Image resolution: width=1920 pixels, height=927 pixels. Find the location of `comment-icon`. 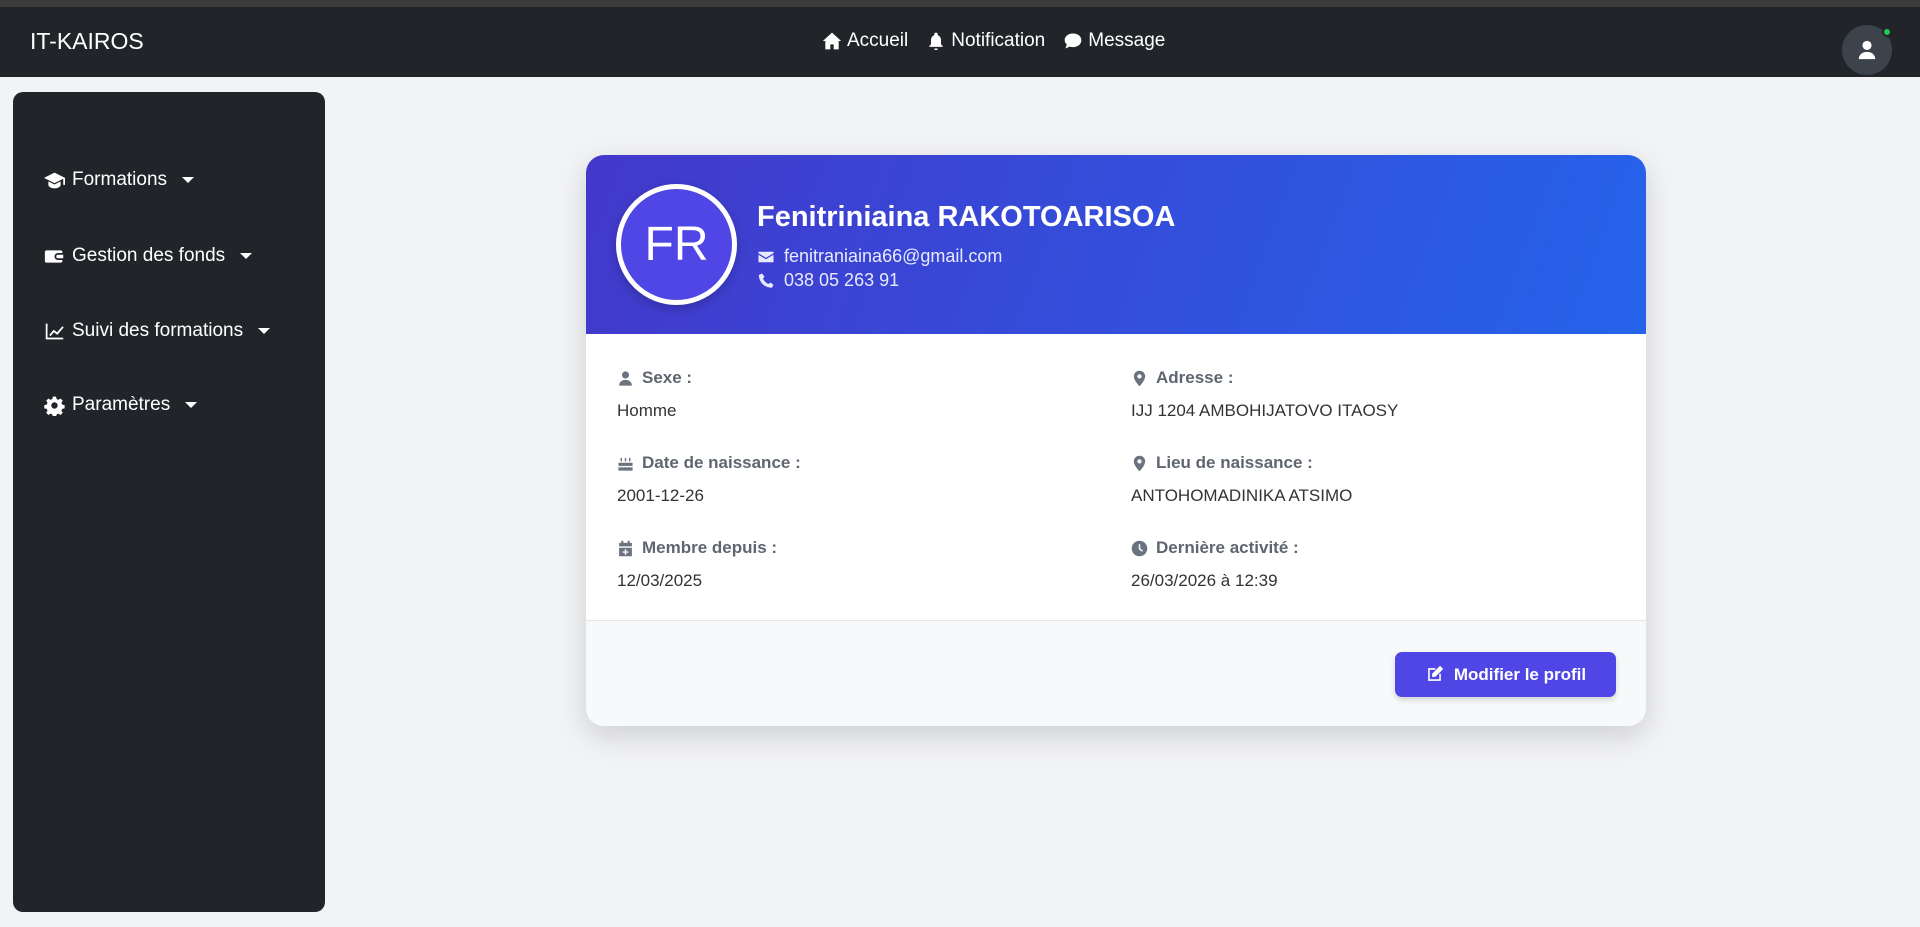

comment-icon is located at coordinates (1073, 41).